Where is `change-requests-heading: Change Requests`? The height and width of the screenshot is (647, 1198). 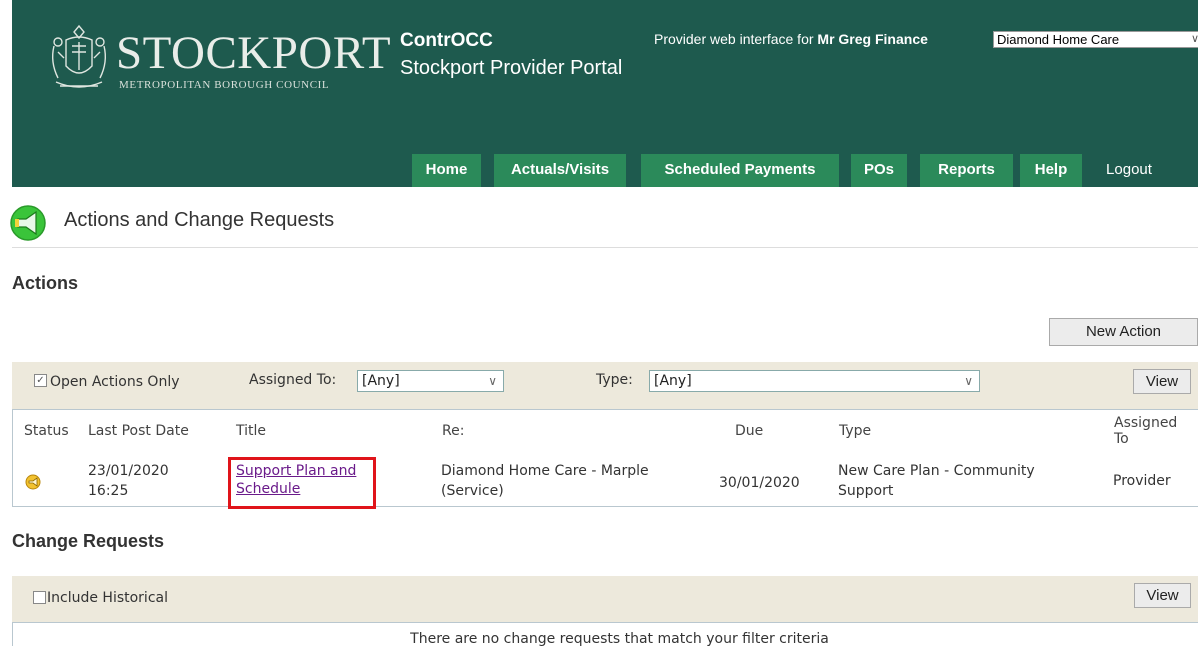
change-requests-heading: Change Requests is located at coordinates (88, 541).